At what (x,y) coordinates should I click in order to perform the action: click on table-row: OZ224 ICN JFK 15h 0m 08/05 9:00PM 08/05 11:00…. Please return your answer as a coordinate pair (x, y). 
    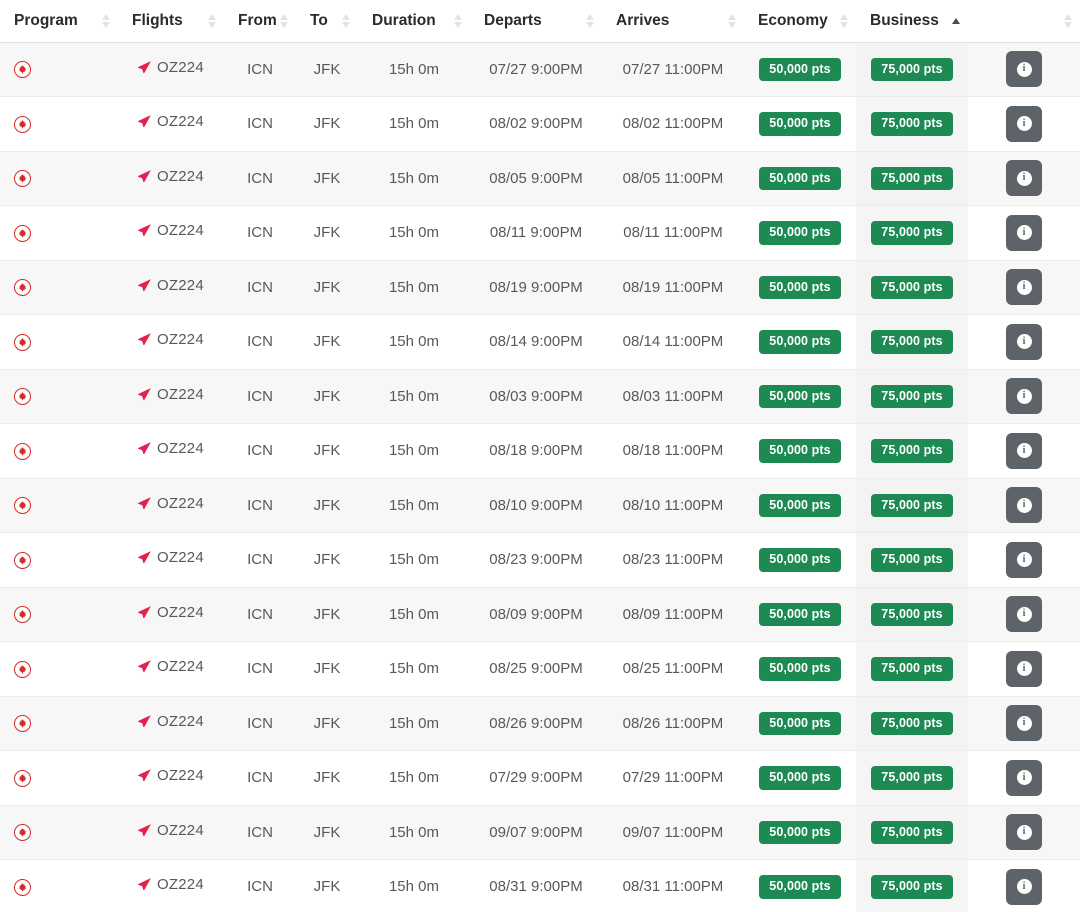
    Looking at the image, I should click on (540, 178).